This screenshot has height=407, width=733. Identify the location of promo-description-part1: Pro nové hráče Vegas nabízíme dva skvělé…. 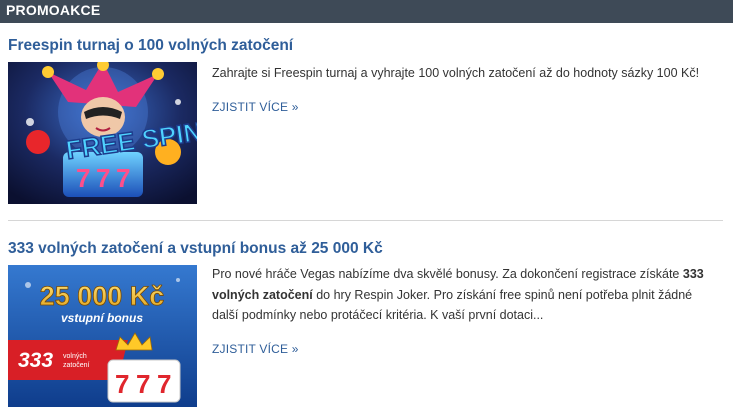
(447, 274).